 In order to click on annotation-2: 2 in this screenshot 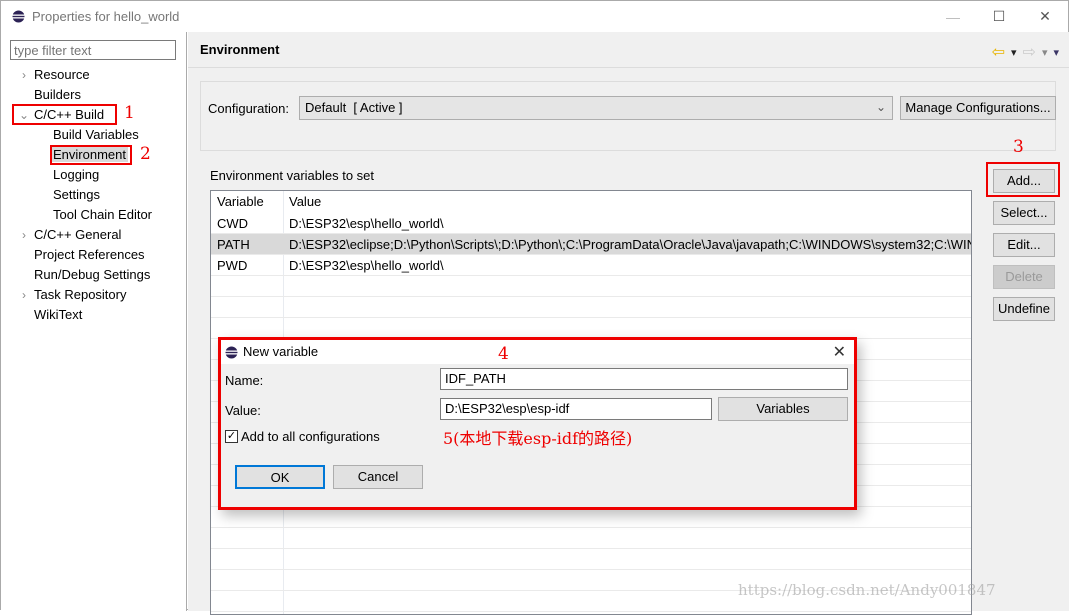, I will do `click(145, 154)`.